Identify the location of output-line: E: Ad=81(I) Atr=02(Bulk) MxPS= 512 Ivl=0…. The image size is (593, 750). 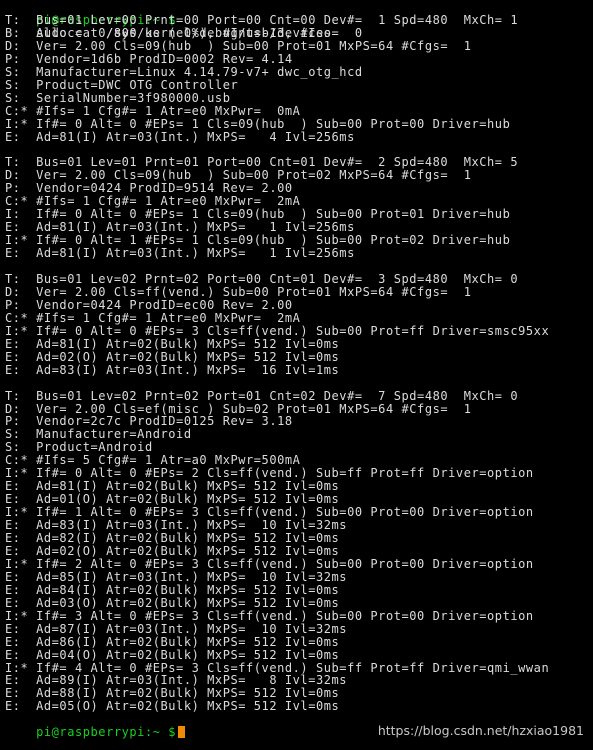
(172, 343).